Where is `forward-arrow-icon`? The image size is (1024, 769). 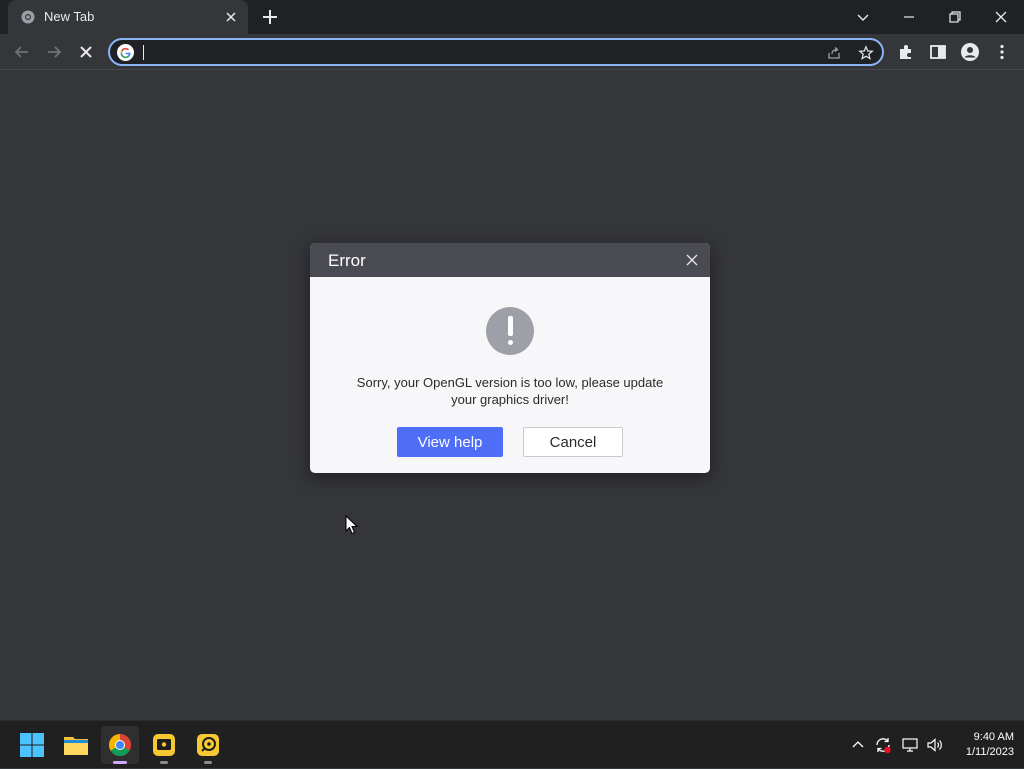 forward-arrow-icon is located at coordinates (54, 52).